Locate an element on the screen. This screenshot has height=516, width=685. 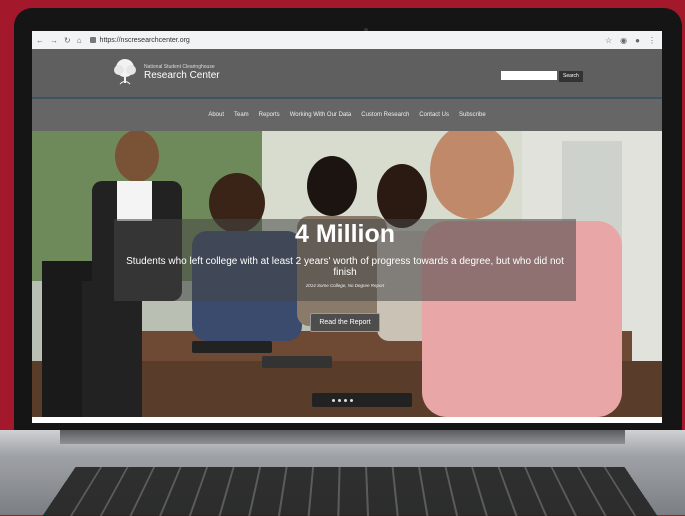
read-report-button: Read the Report is located at coordinates (345, 322).